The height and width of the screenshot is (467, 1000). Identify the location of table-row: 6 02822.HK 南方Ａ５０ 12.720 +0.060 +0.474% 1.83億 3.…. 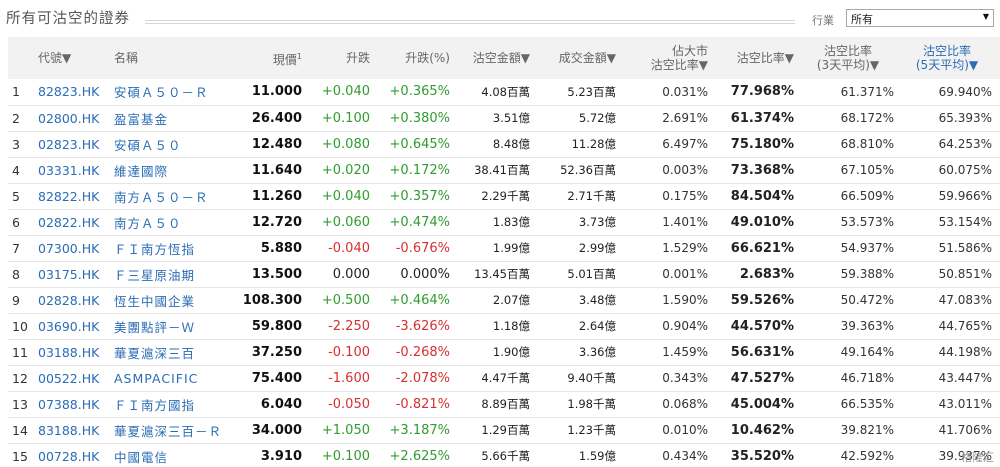
(504, 222).